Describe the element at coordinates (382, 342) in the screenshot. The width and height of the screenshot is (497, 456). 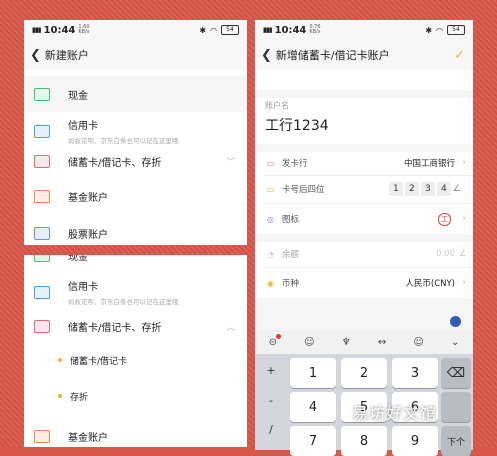
I see `cursor-move-icon: ↔` at that location.